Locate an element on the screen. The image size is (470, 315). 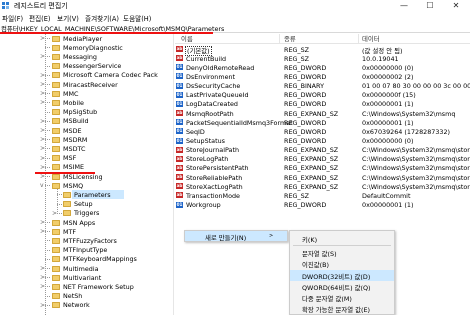
value-row: 01 Workgroup REG_DWORD 0x00000001 (1) is located at coordinates (322, 205).